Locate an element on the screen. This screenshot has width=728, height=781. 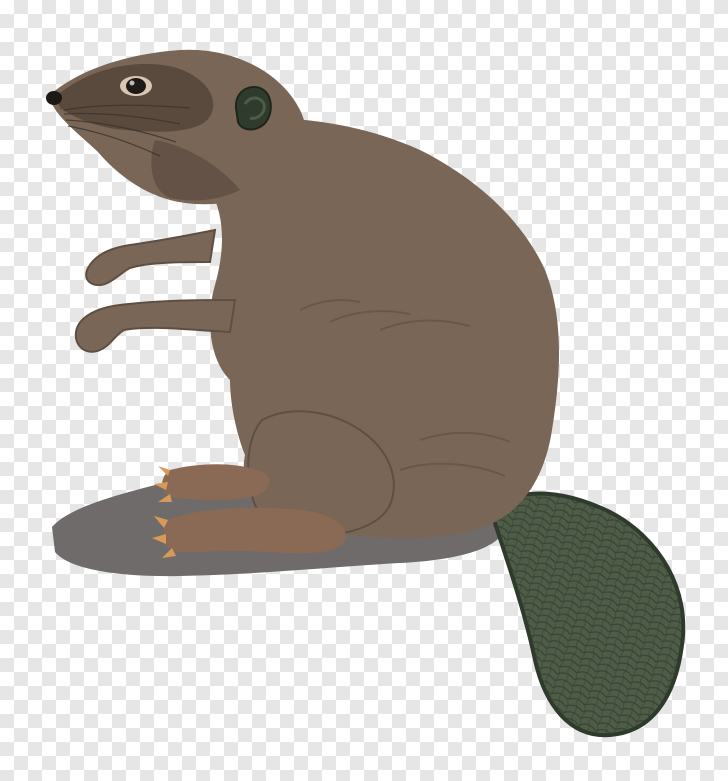
nose is located at coordinates (54, 98).